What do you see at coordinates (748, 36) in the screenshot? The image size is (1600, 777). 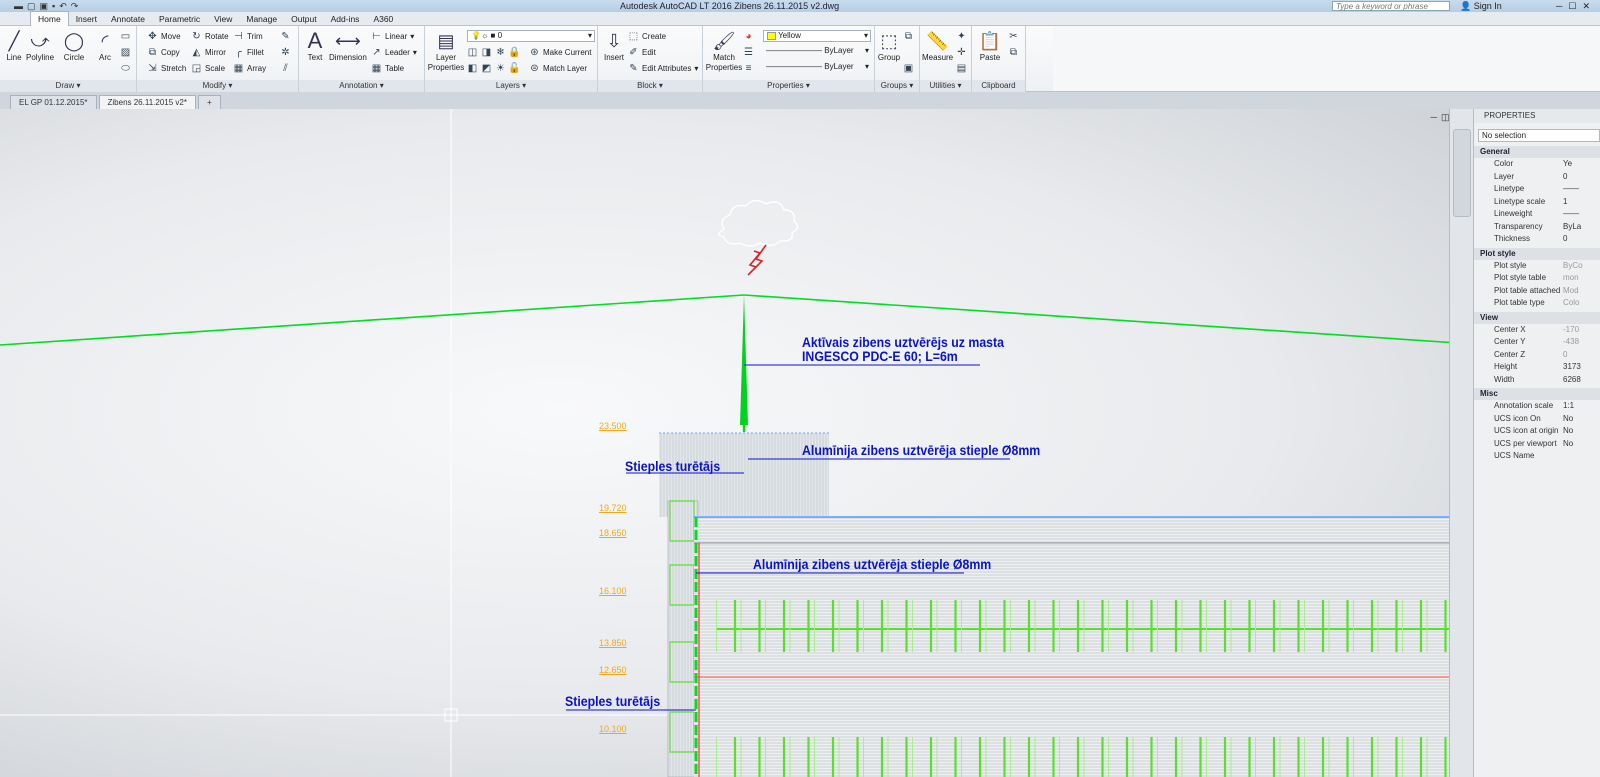 I see `color-wheel-button: ◕` at bounding box center [748, 36].